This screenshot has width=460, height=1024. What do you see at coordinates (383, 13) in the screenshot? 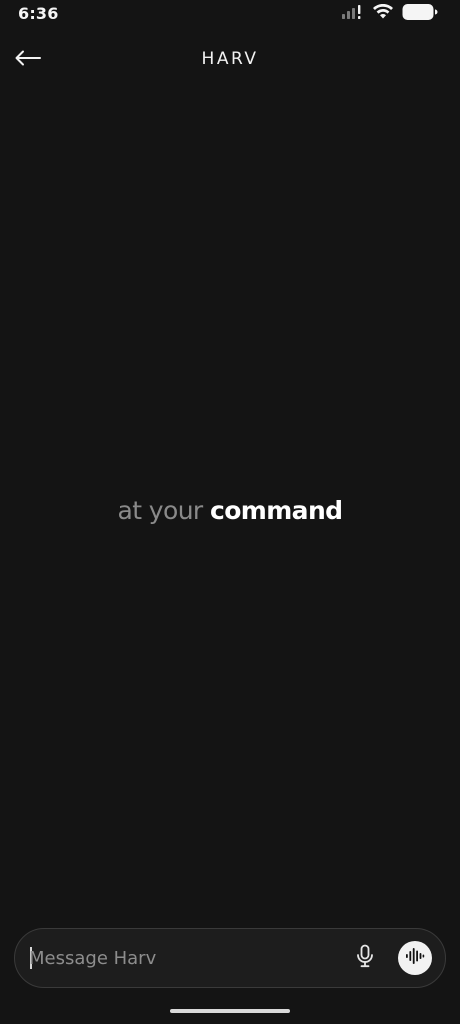
I see `wifi-icon` at bounding box center [383, 13].